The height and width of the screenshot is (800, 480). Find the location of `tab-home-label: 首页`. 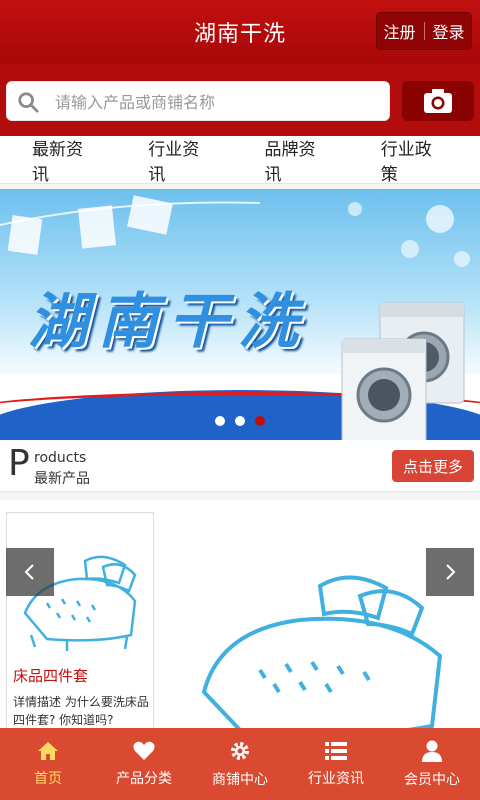

tab-home-label: 首页 is located at coordinates (48, 779).